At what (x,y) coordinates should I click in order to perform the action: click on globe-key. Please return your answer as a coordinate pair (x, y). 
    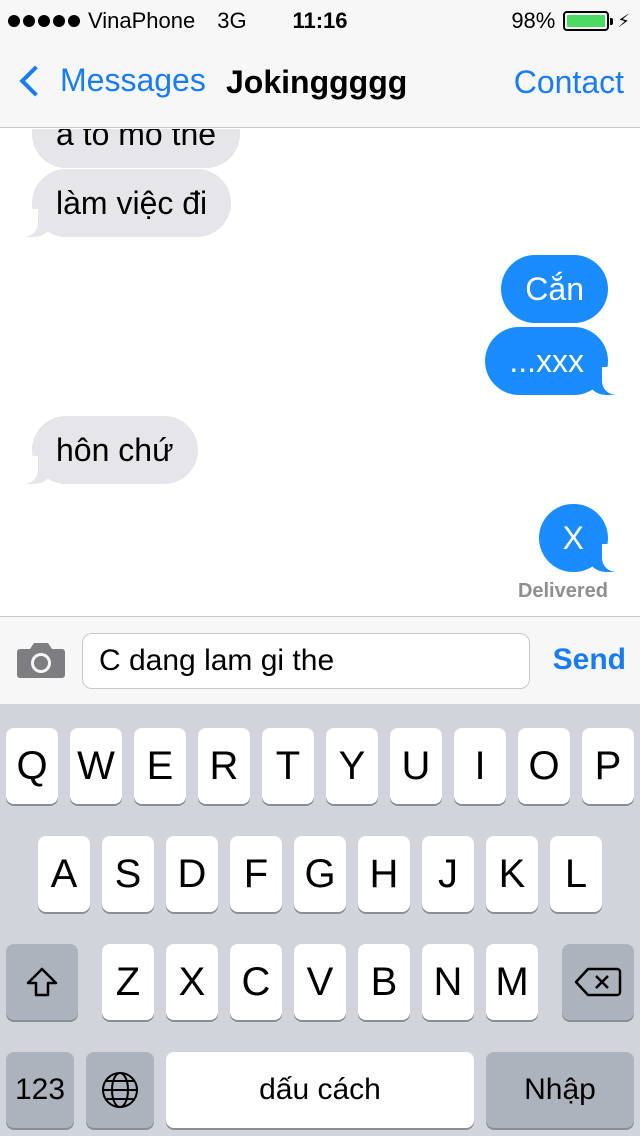
    Looking at the image, I should click on (120, 1090).